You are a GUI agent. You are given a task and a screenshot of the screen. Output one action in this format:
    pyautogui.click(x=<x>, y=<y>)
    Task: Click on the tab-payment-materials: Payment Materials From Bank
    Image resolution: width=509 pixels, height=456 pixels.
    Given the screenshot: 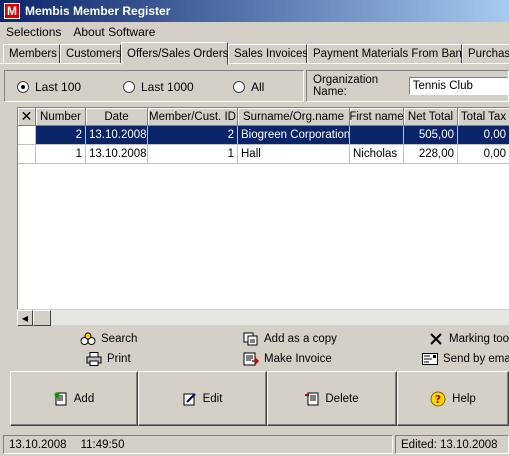 What is the action you would take?
    pyautogui.click(x=387, y=54)
    